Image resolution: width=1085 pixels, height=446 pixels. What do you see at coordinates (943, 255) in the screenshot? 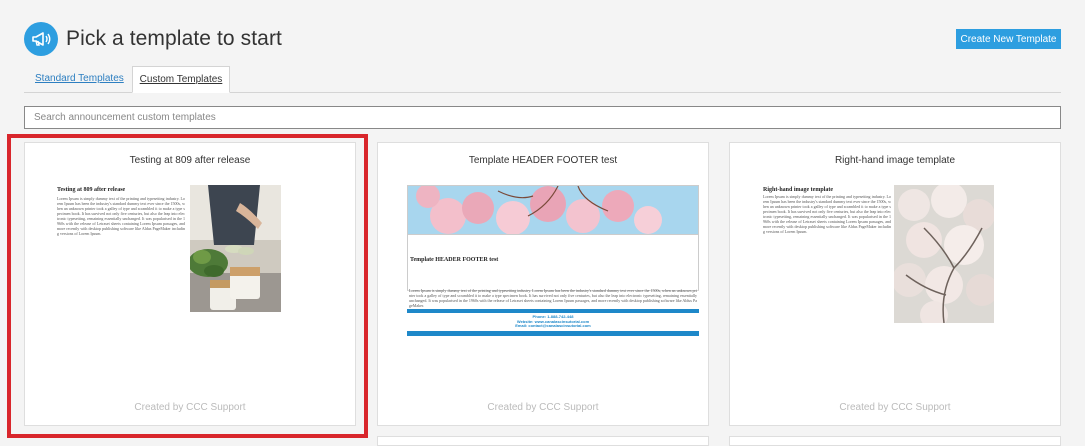
I see `blossom-photo` at bounding box center [943, 255].